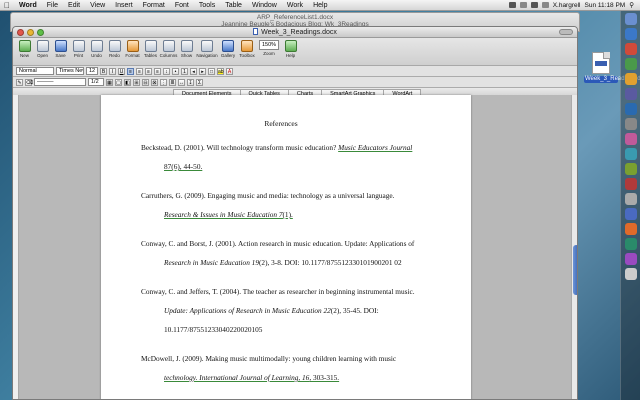 The height and width of the screenshot is (400, 640). Describe the element at coordinates (184, 71) in the screenshot. I see `numbering-button: 1` at that location.